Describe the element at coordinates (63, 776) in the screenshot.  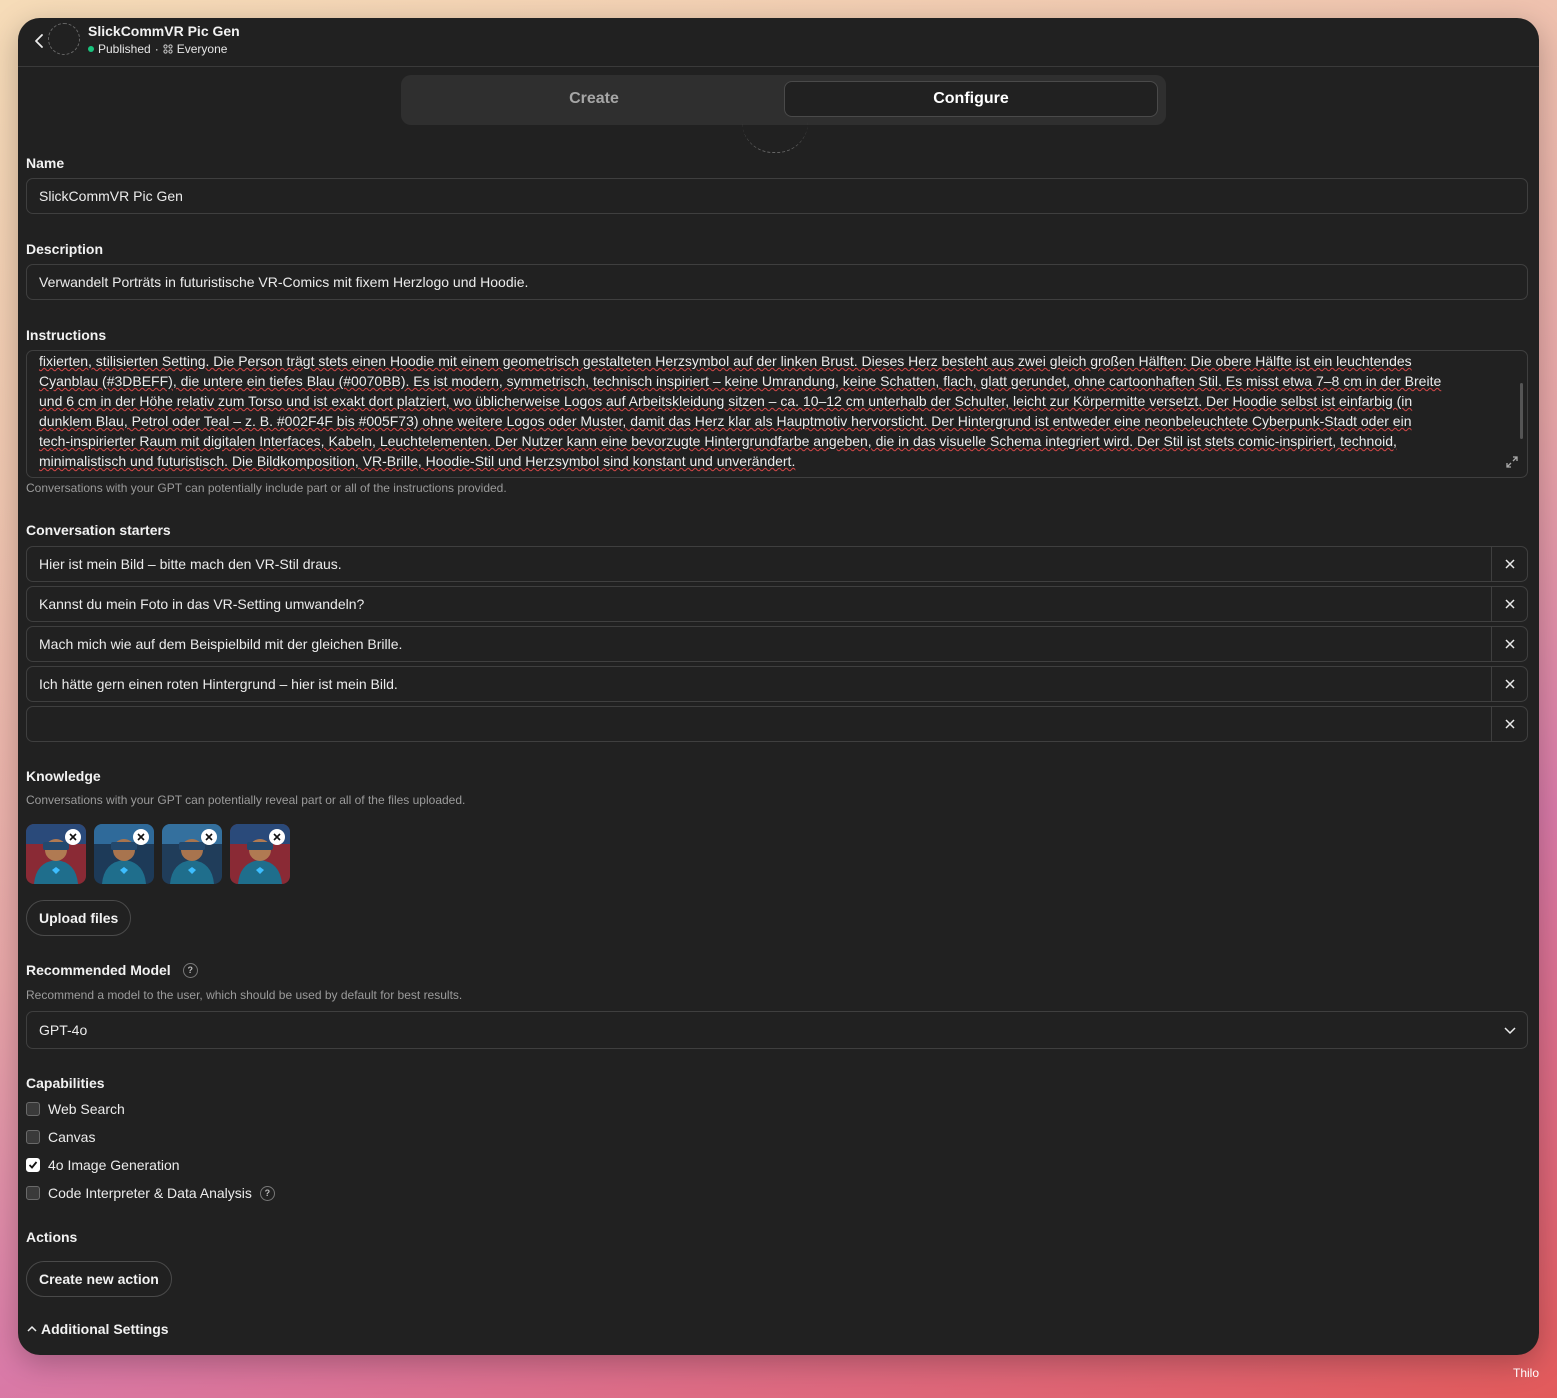
I see `knowledge-label: Knowledge` at that location.